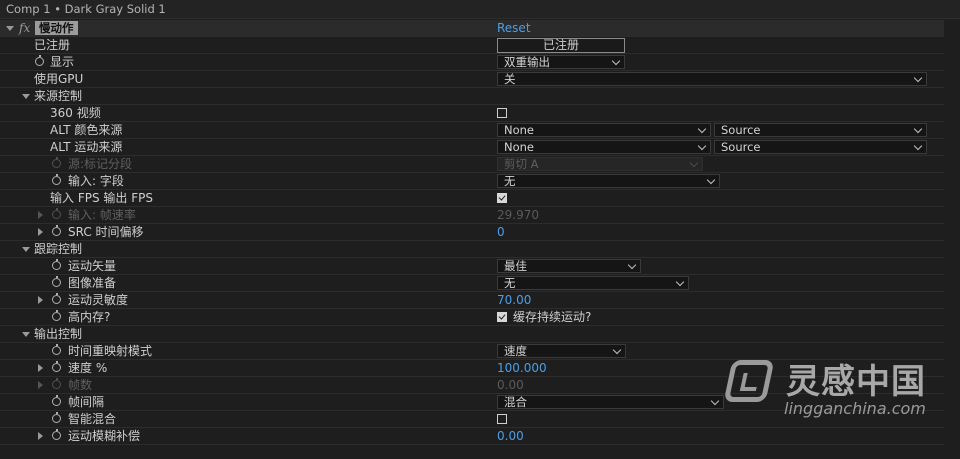 This screenshot has width=960, height=459. Describe the element at coordinates (86, 130) in the screenshot. I see `alt-color-label: ALT 颜色来源` at that location.